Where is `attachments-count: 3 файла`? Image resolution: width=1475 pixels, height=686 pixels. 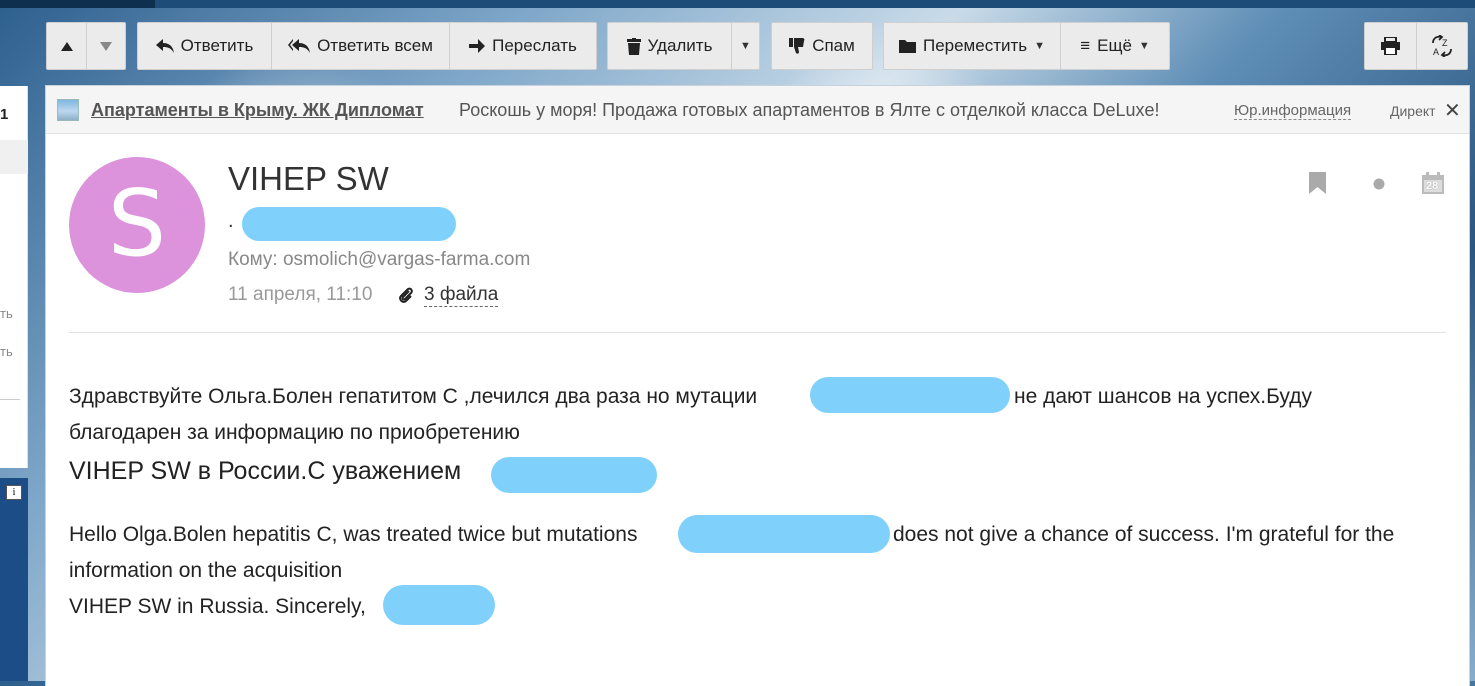 attachments-count: 3 файла is located at coordinates (461, 295).